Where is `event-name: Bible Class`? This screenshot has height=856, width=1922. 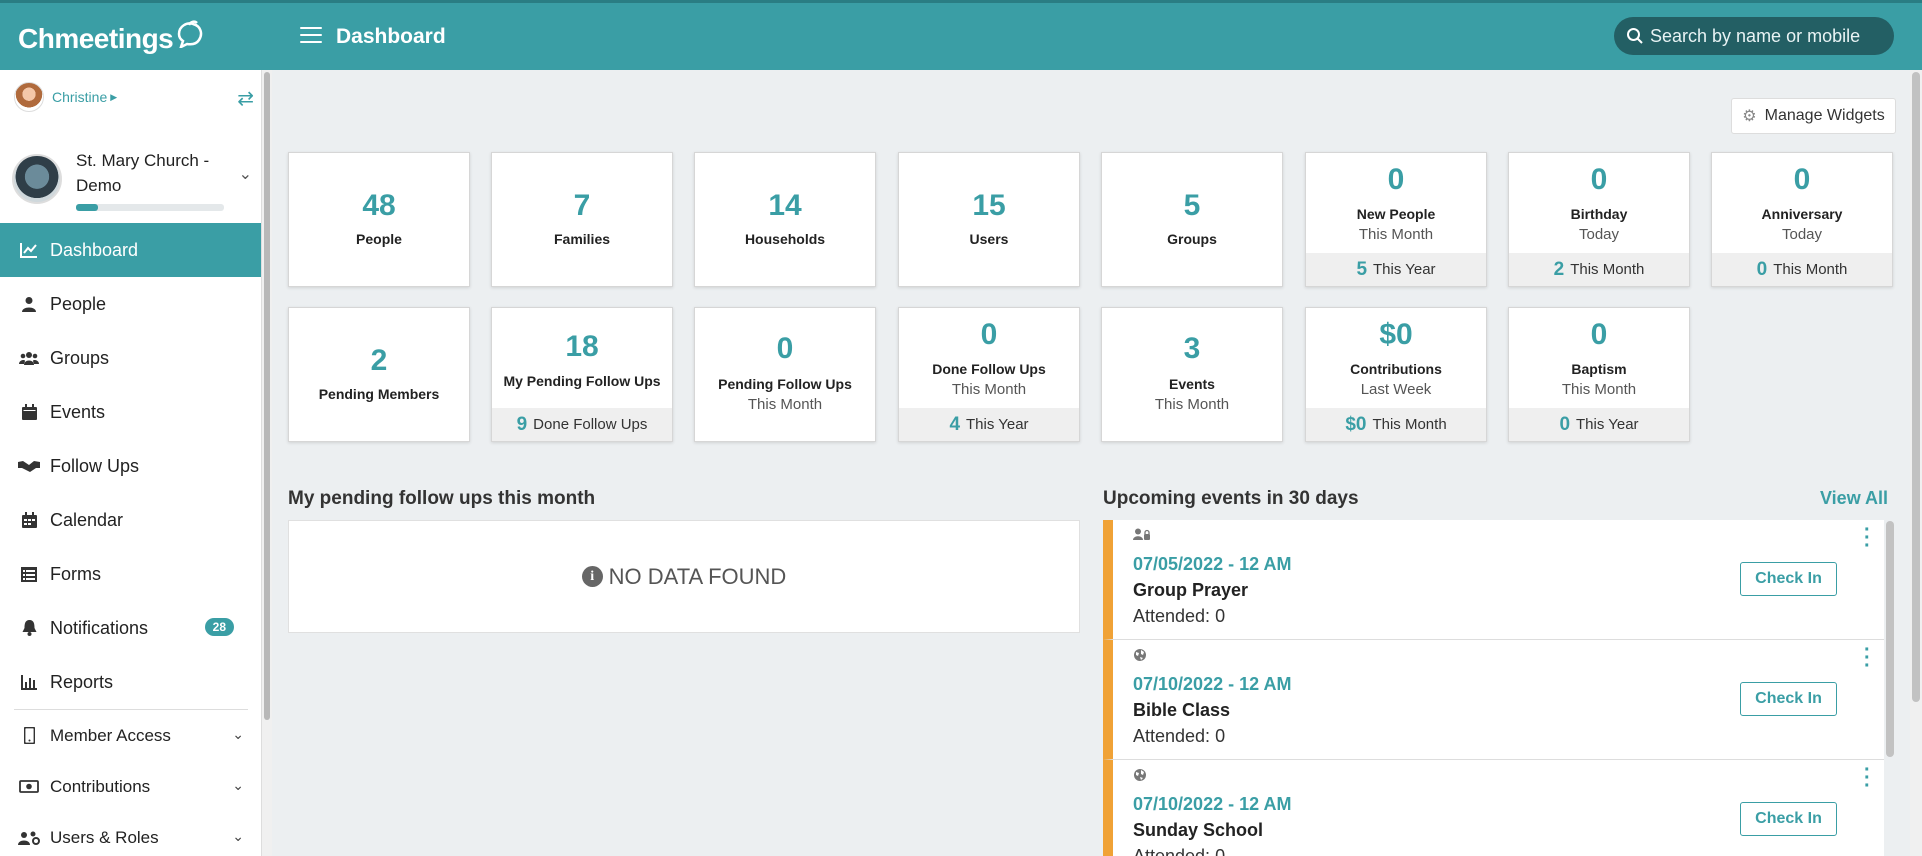
event-name: Bible Class is located at coordinates (1182, 710).